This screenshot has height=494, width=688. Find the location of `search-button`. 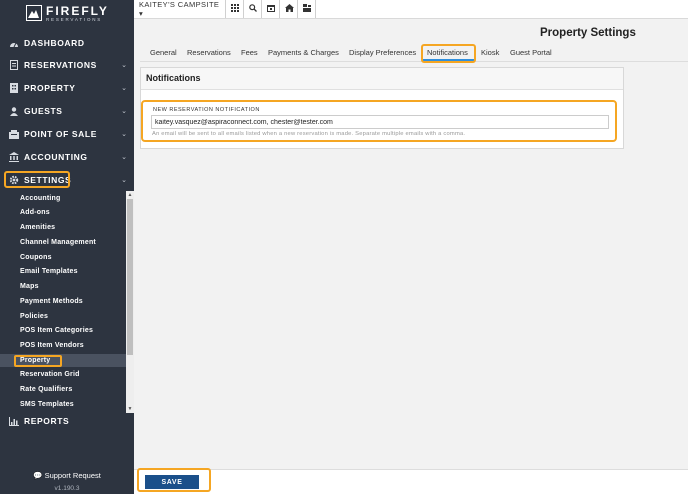

search-button is located at coordinates (253, 9).